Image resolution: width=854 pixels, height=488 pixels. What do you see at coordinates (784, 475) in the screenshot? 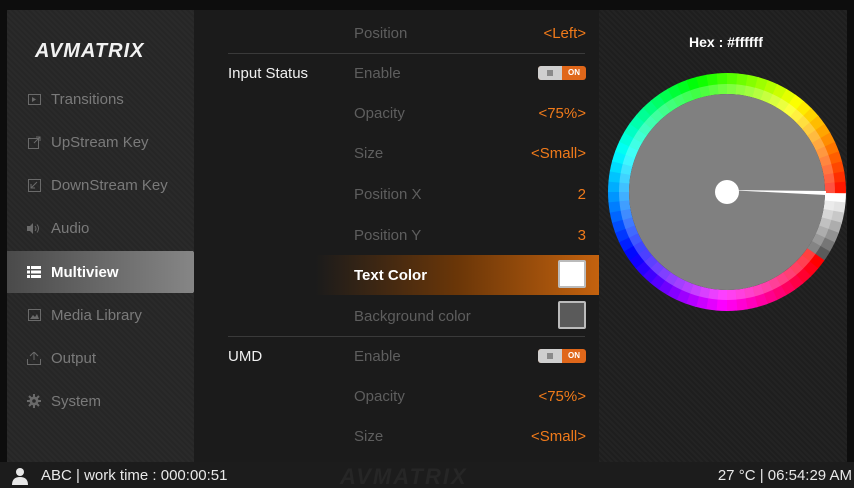
I see `temperature-clock: 27 °C | 06:54:29 AM` at bounding box center [784, 475].